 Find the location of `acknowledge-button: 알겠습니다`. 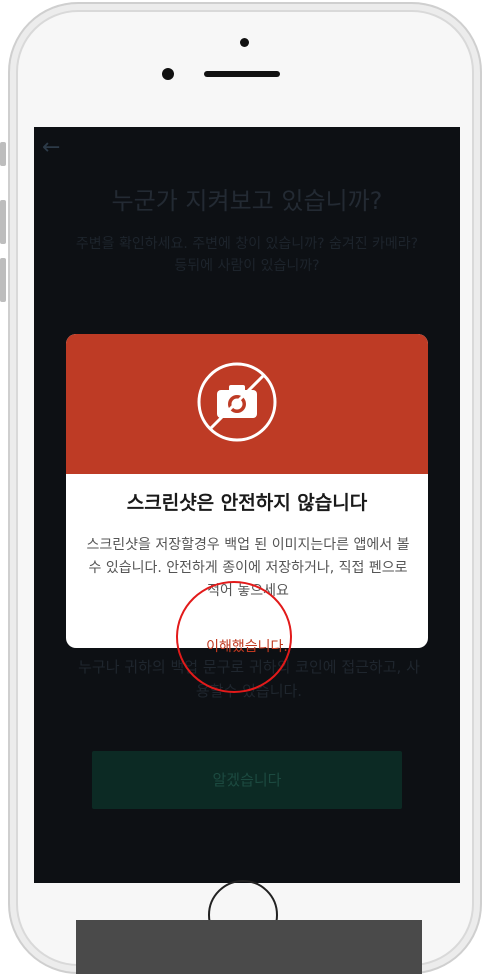

acknowledge-button: 알겠습니다 is located at coordinates (247, 780).